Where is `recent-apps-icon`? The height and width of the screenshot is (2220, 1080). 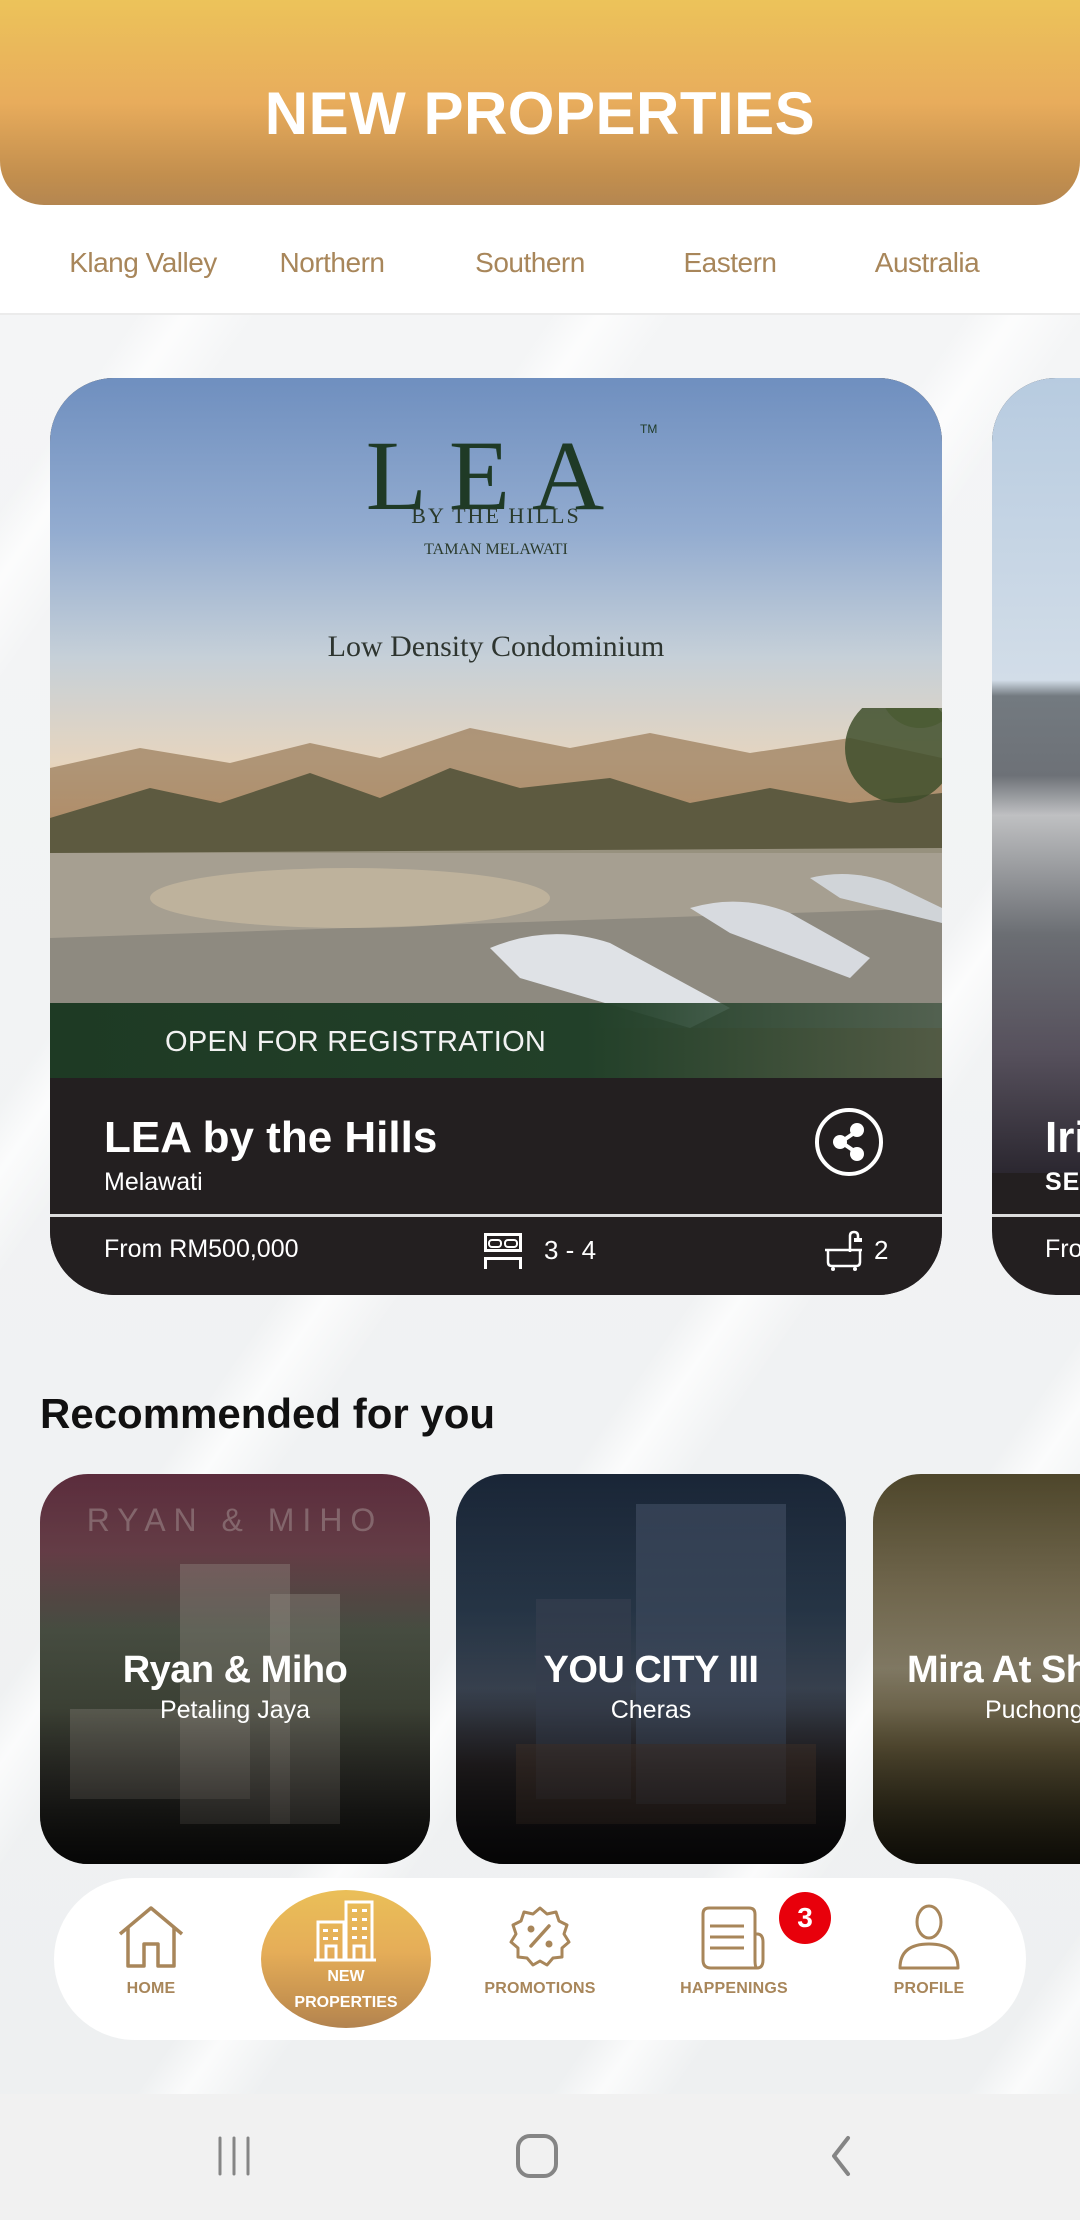
recent-apps-icon is located at coordinates (234, 2155).